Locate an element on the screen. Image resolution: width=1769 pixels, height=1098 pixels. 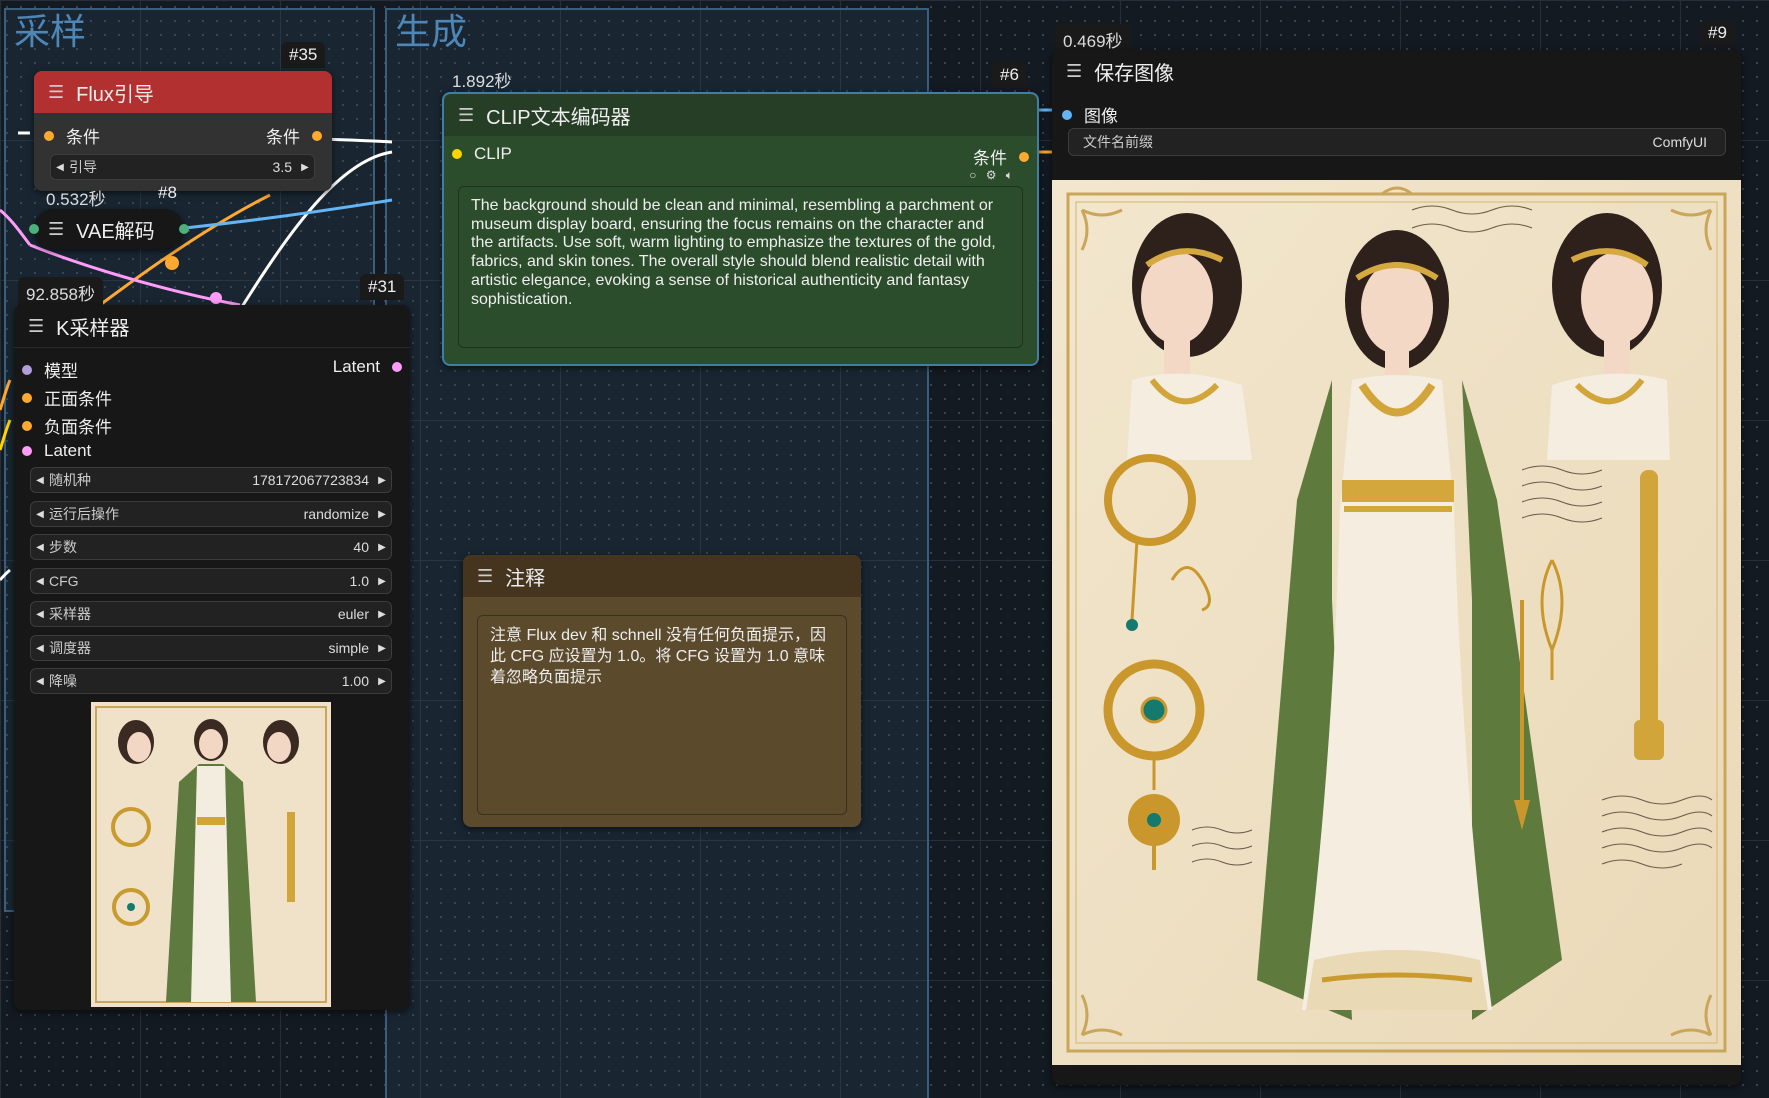
node-header: ☰ 注释 is located at coordinates (662, 576).